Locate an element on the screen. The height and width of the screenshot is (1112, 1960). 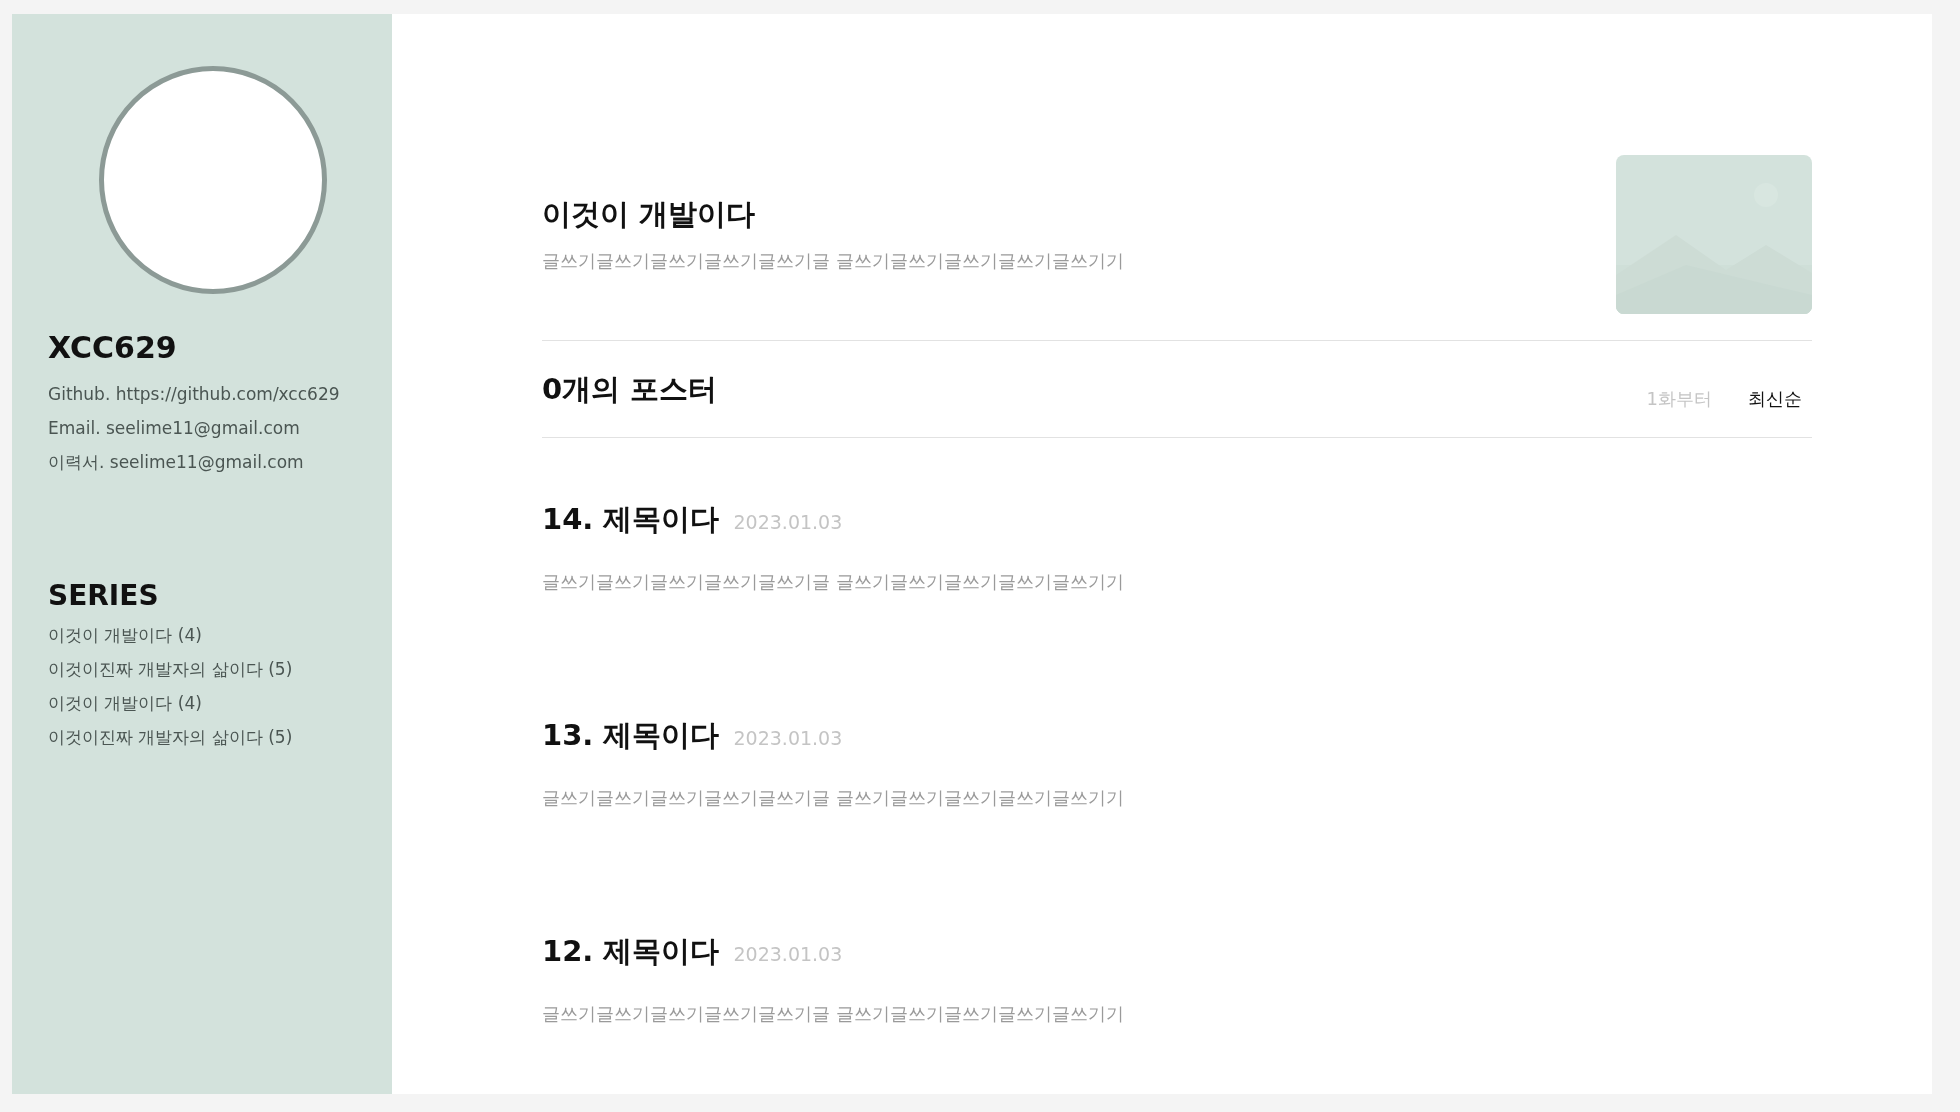
profile-link: Email. seelime11@gmail.com is located at coordinates (210, 428).